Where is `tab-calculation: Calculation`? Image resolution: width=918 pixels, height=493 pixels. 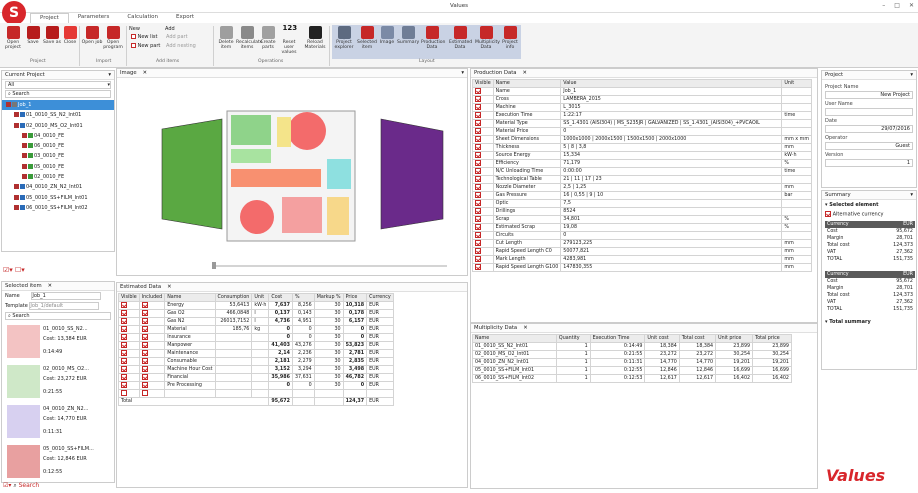
tab-calculation: Calculation is located at coordinates (142, 18).